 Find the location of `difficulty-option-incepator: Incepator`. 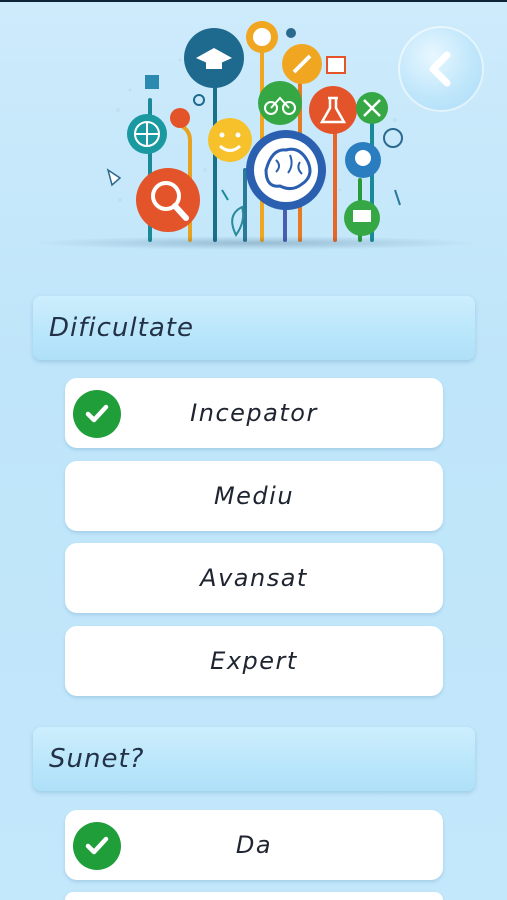

difficulty-option-incepator: Incepator is located at coordinates (254, 413).